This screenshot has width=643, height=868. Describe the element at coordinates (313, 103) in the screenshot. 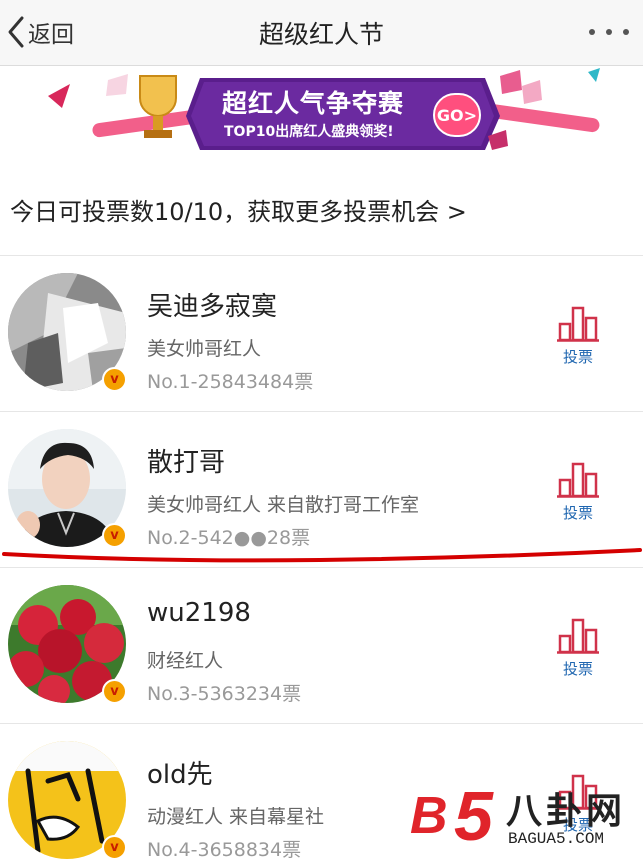

I see `banner-title: 超红人气争夺赛` at that location.